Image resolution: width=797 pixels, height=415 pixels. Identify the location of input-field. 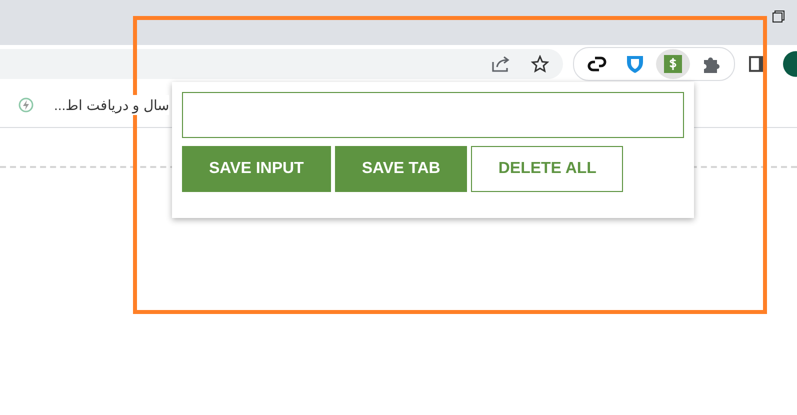
(433, 115).